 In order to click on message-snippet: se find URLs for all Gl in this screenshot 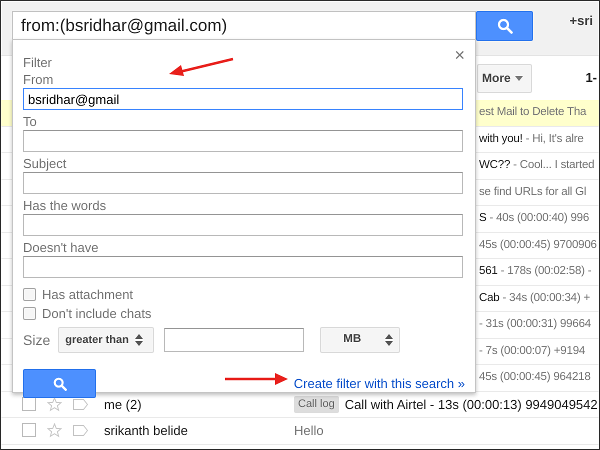, I will do `click(532, 192)`.